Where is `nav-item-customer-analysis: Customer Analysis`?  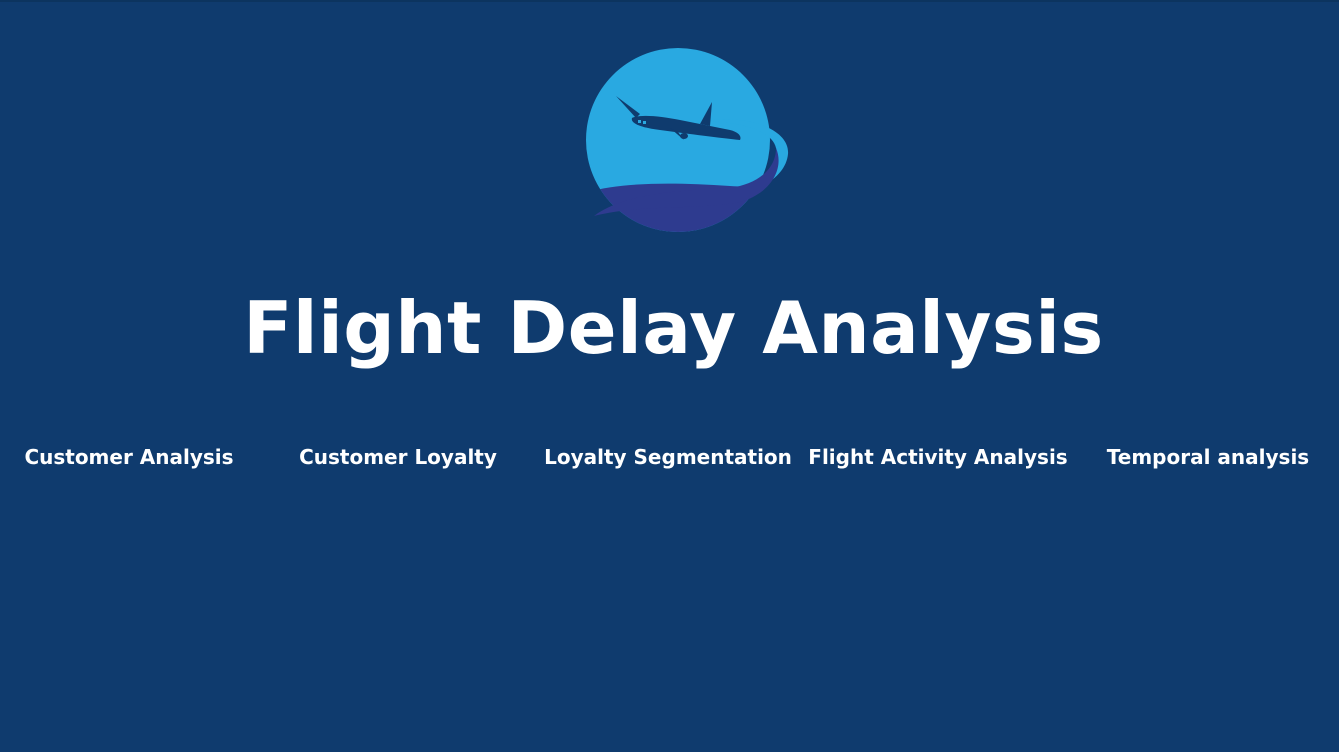
nav-item-customer-analysis: Customer Analysis is located at coordinates (128, 457).